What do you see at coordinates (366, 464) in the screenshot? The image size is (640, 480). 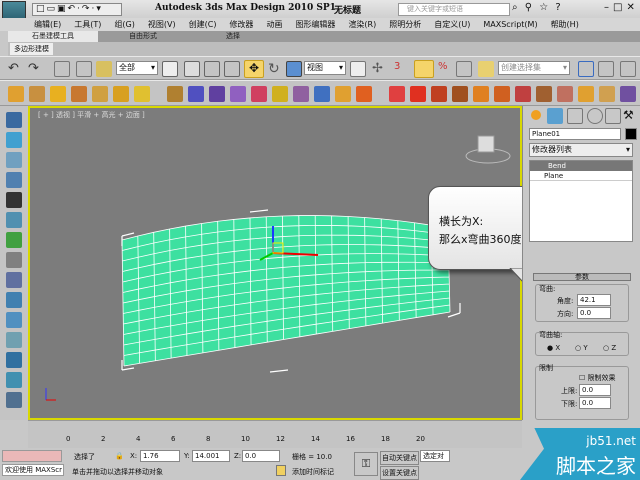 I see `key-icon: ⚿` at bounding box center [366, 464].